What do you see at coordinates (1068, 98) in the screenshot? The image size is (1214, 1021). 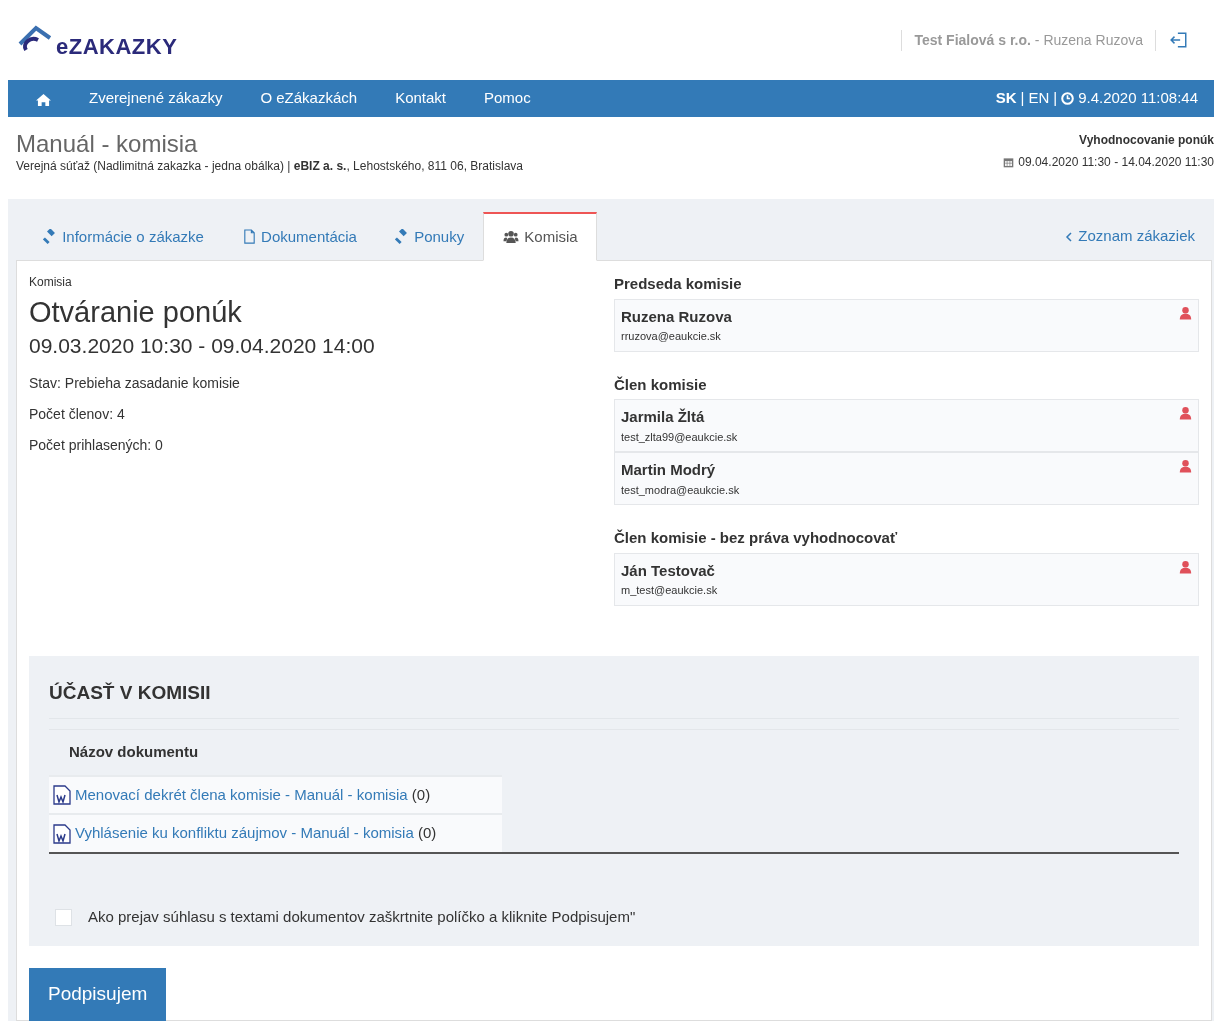 I see `clock-icon` at bounding box center [1068, 98].